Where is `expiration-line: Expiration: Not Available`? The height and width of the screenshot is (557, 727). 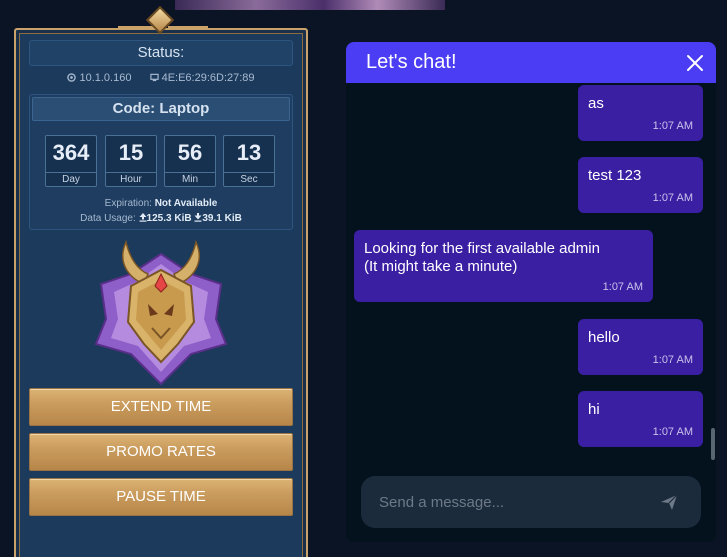 expiration-line: Expiration: Not Available is located at coordinates (161, 203).